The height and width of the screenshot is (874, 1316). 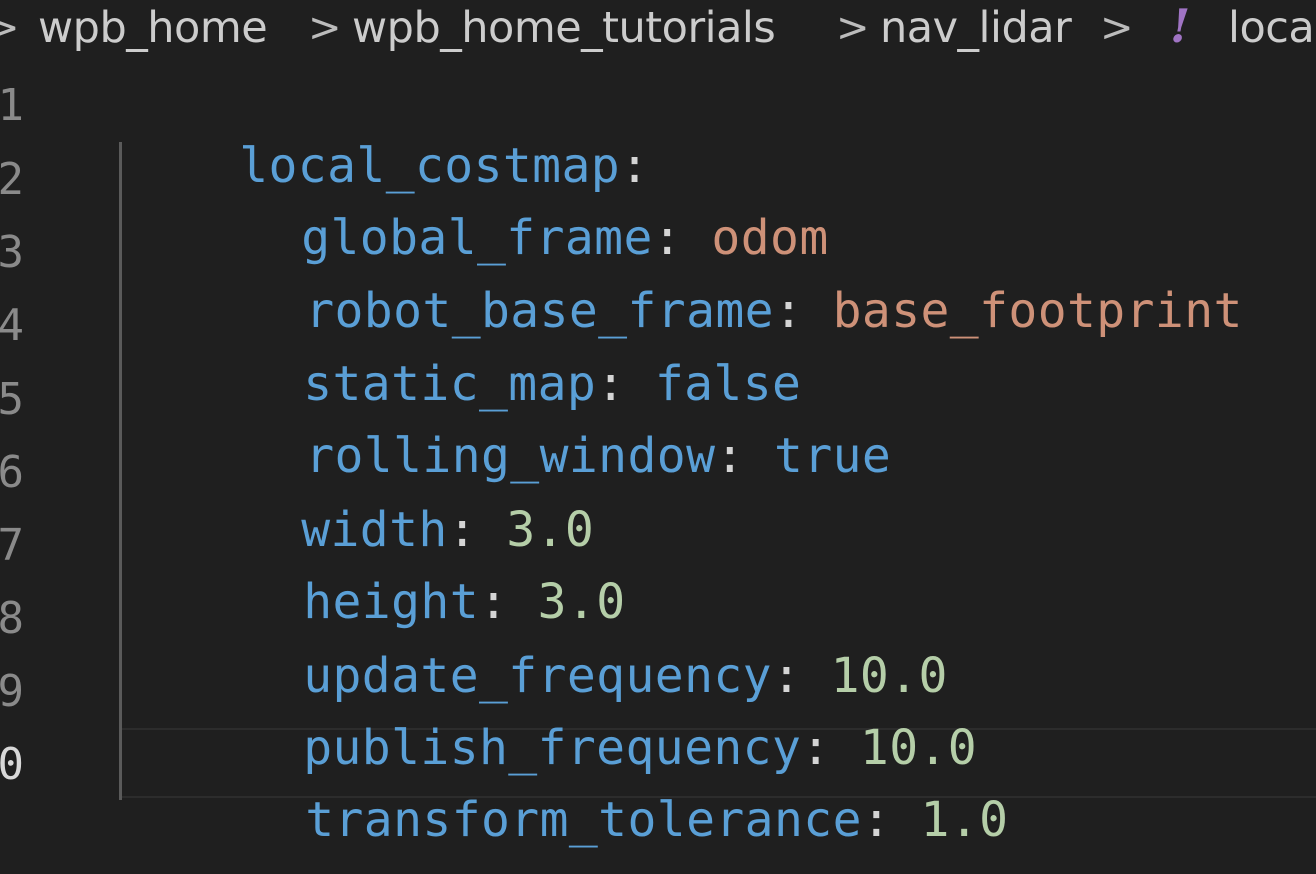 What do you see at coordinates (583, 820) in the screenshot?
I see `yaml-key: transform_tolerance` at bounding box center [583, 820].